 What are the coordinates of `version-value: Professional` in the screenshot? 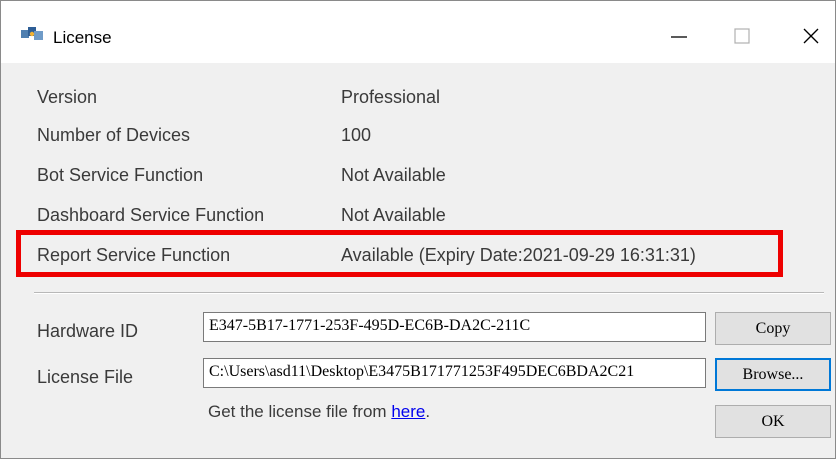 It's located at (391, 97).